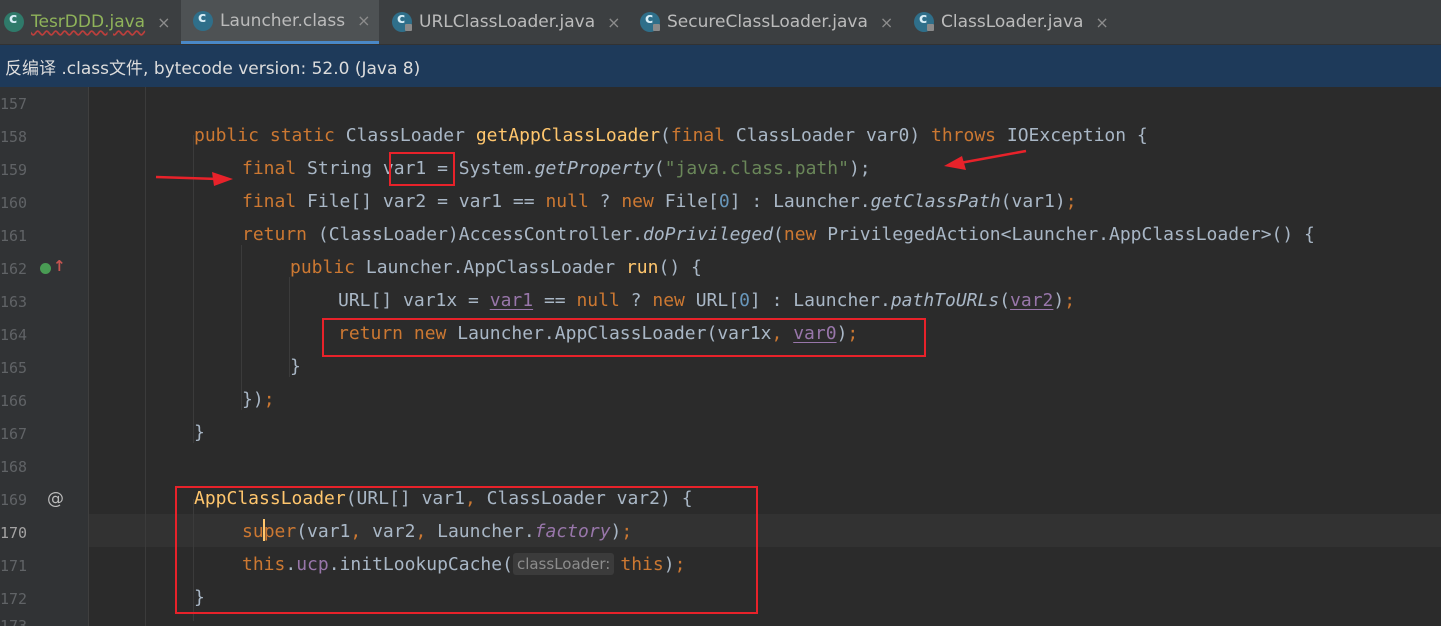 This screenshot has width=1441, height=626. What do you see at coordinates (591, 167) in the screenshot?
I see `annotation-arrows` at bounding box center [591, 167].